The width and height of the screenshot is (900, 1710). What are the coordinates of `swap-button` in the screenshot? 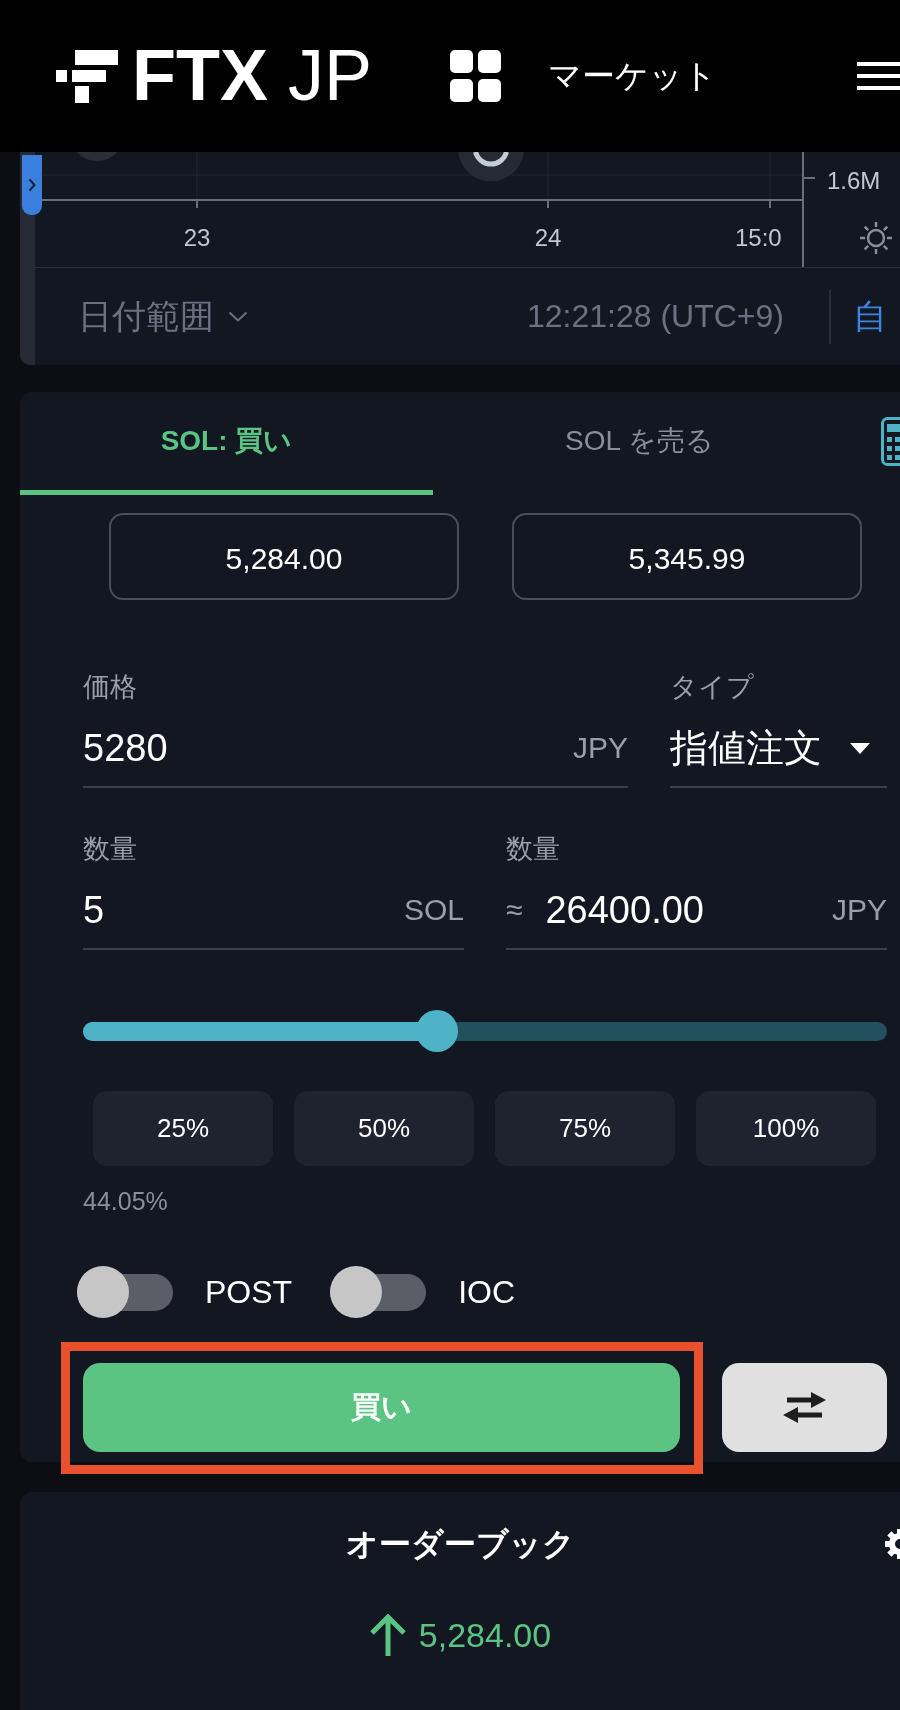 It's located at (804, 1407).